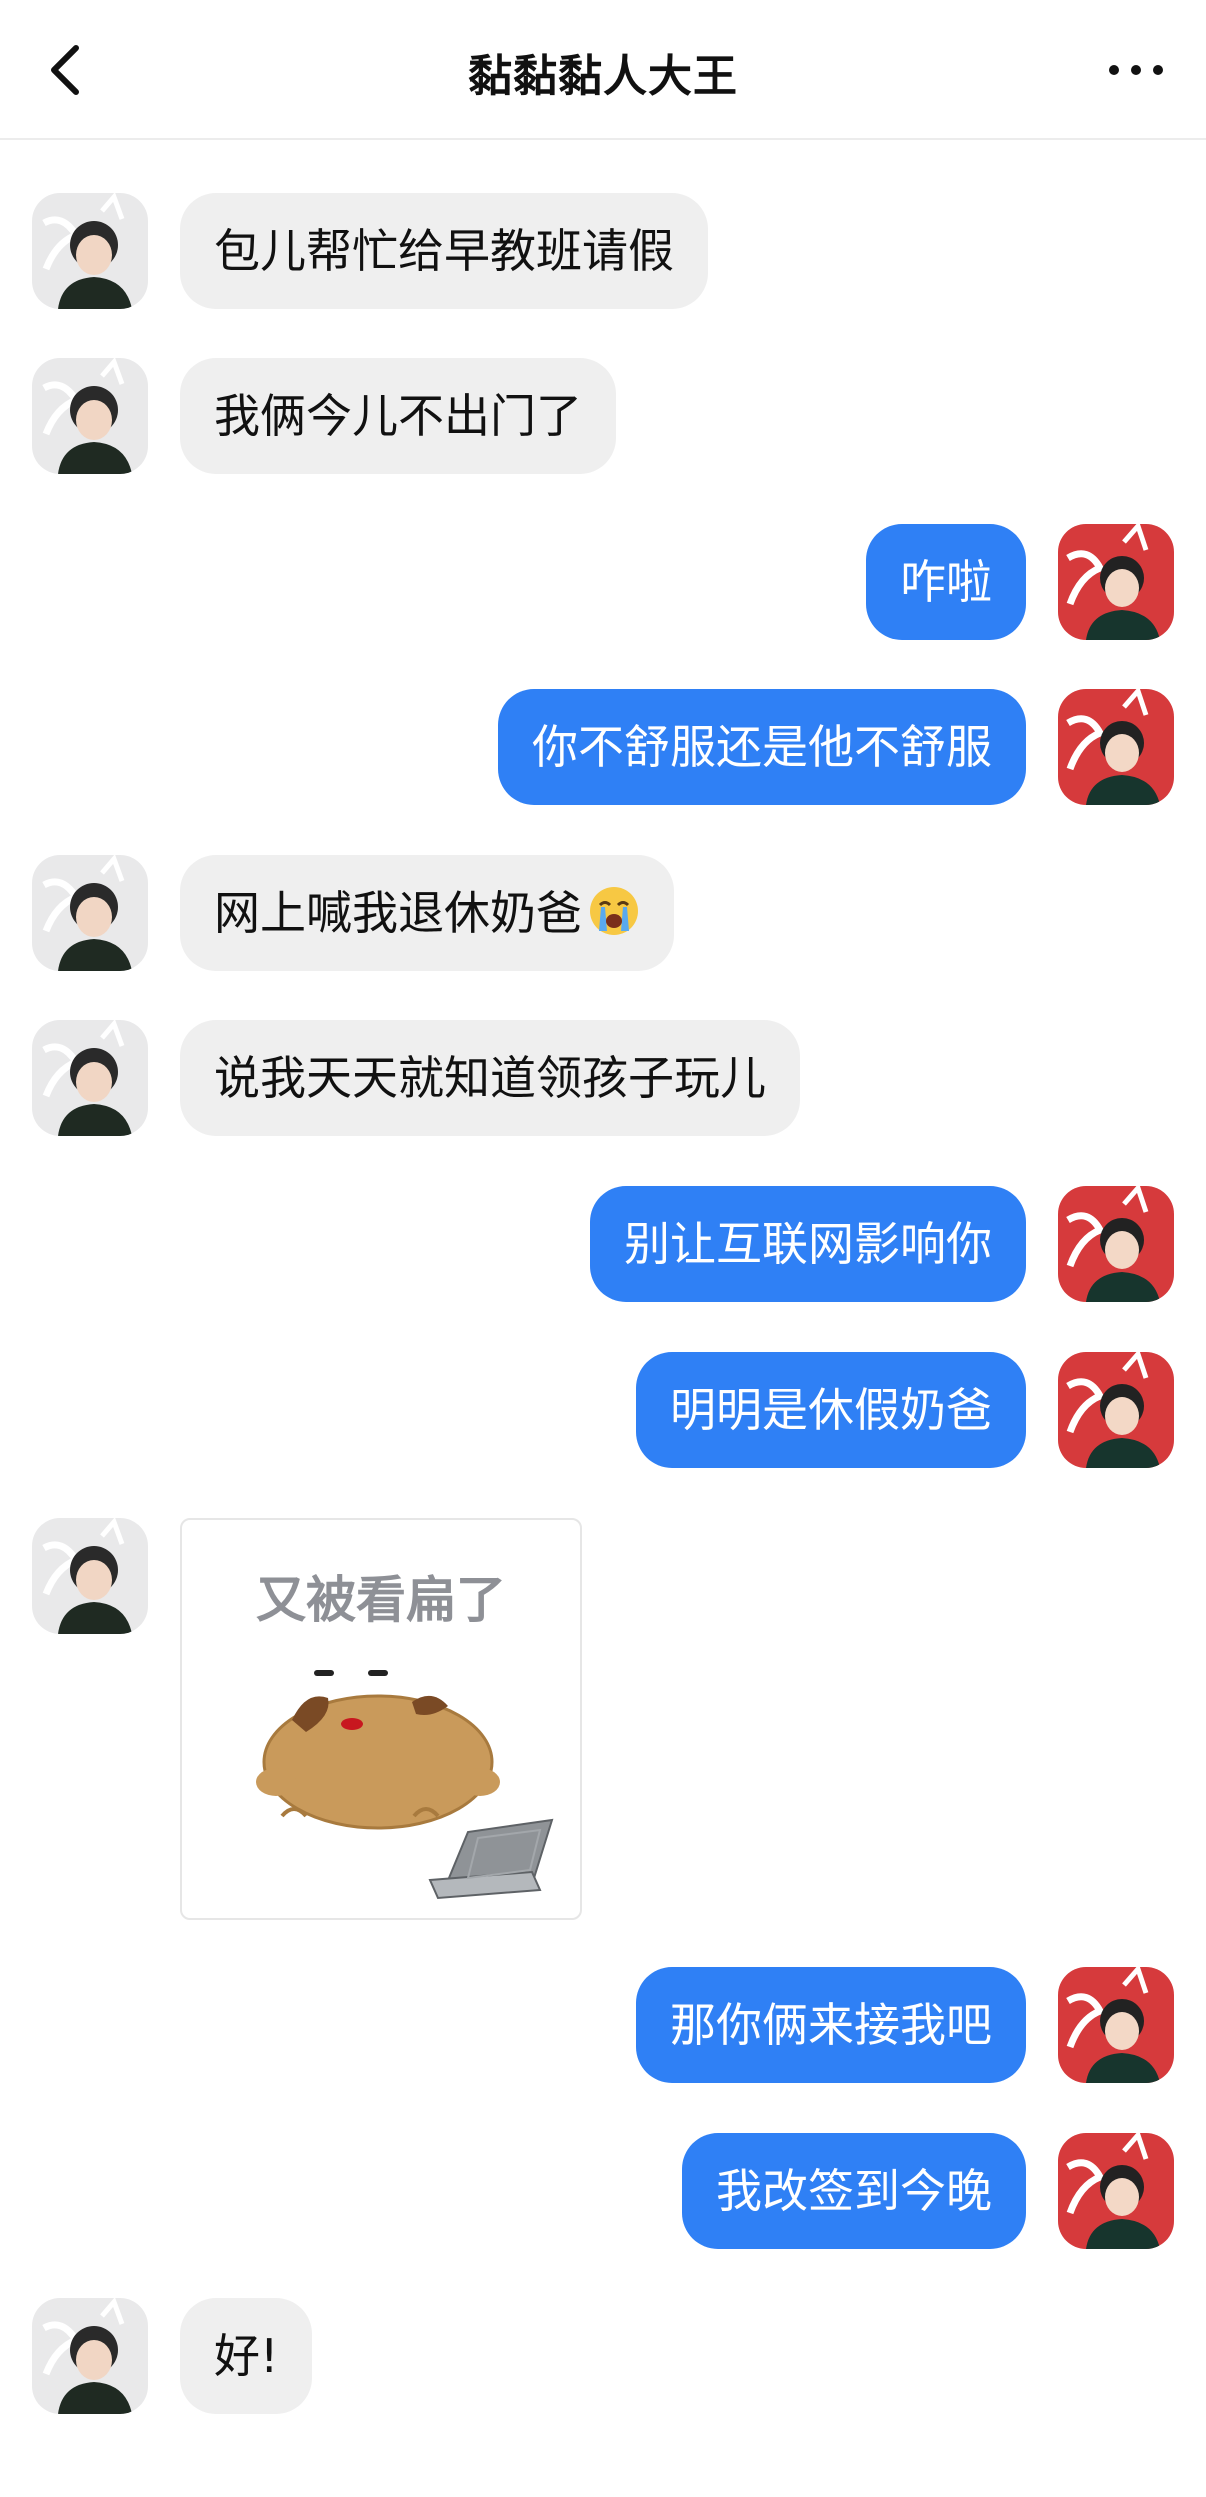 This screenshot has width=1206, height=2497. Describe the element at coordinates (398, 913) in the screenshot. I see `message-text: 网上喊我退休奶爸` at that location.